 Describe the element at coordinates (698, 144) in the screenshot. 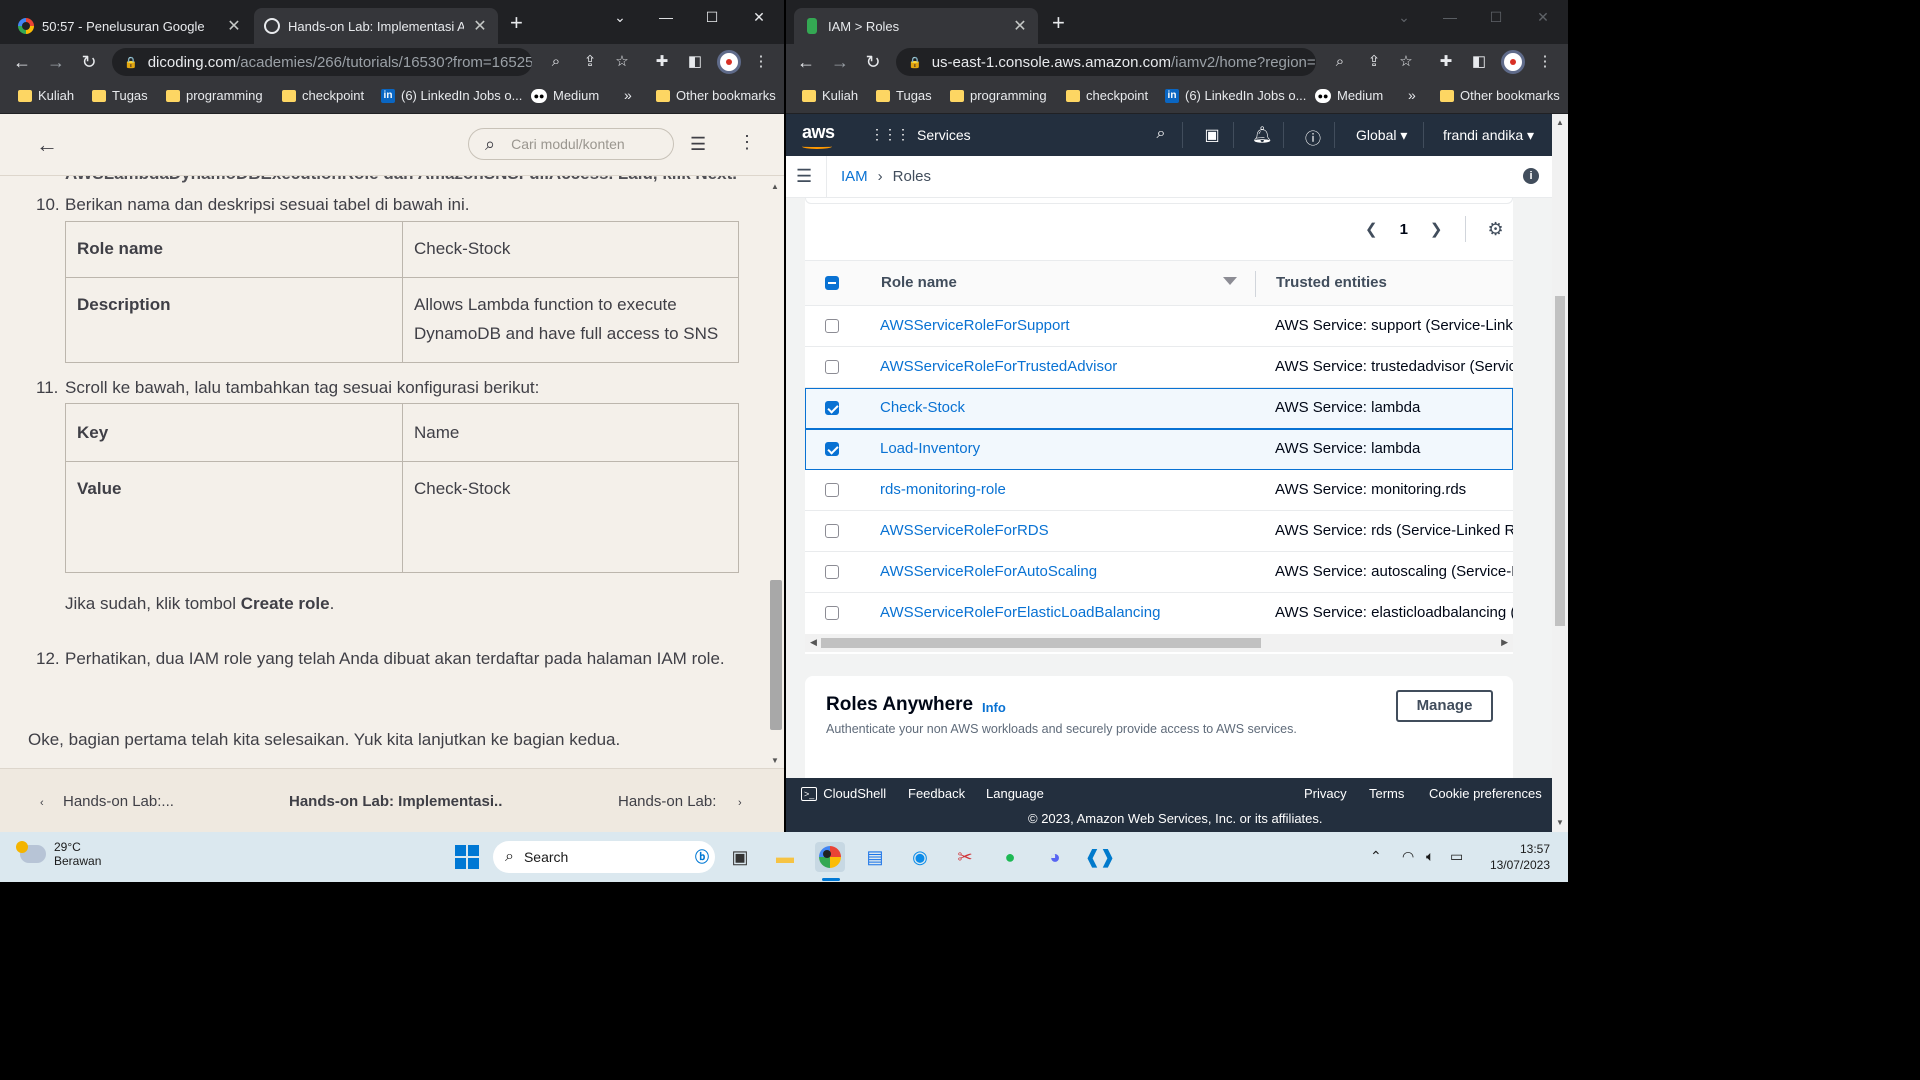

I see `module-list-icon: ☰` at that location.